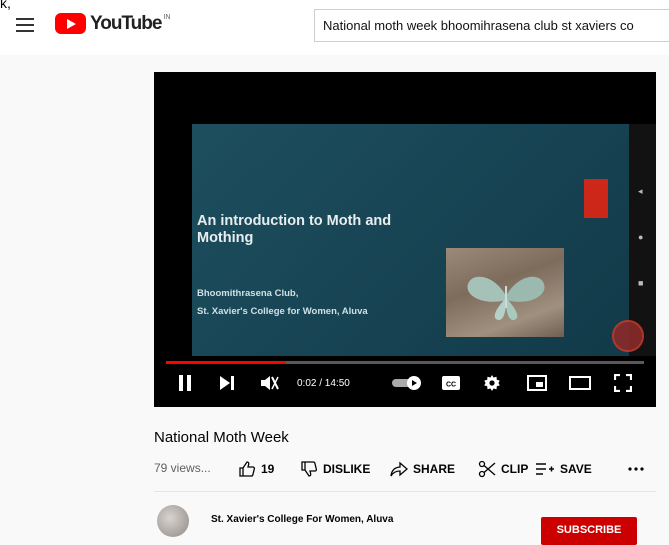  What do you see at coordinates (226, 362) in the screenshot?
I see `progress-bar-fill` at bounding box center [226, 362].